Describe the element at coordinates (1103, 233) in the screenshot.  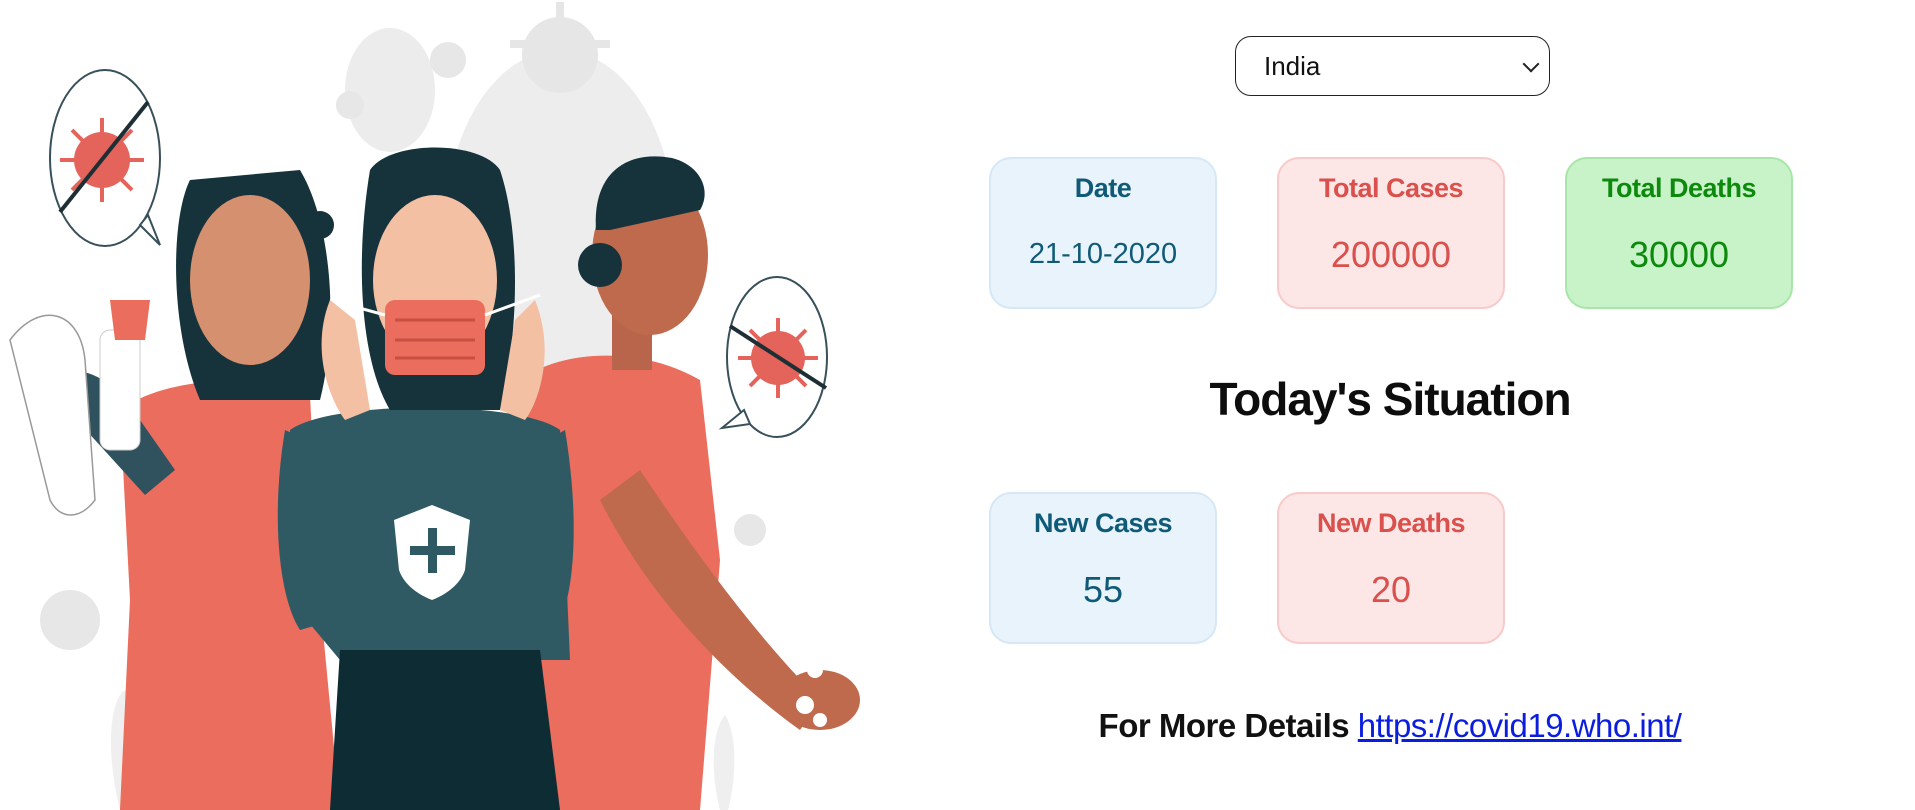
I see `date-card: Date 21-10-2020` at that location.